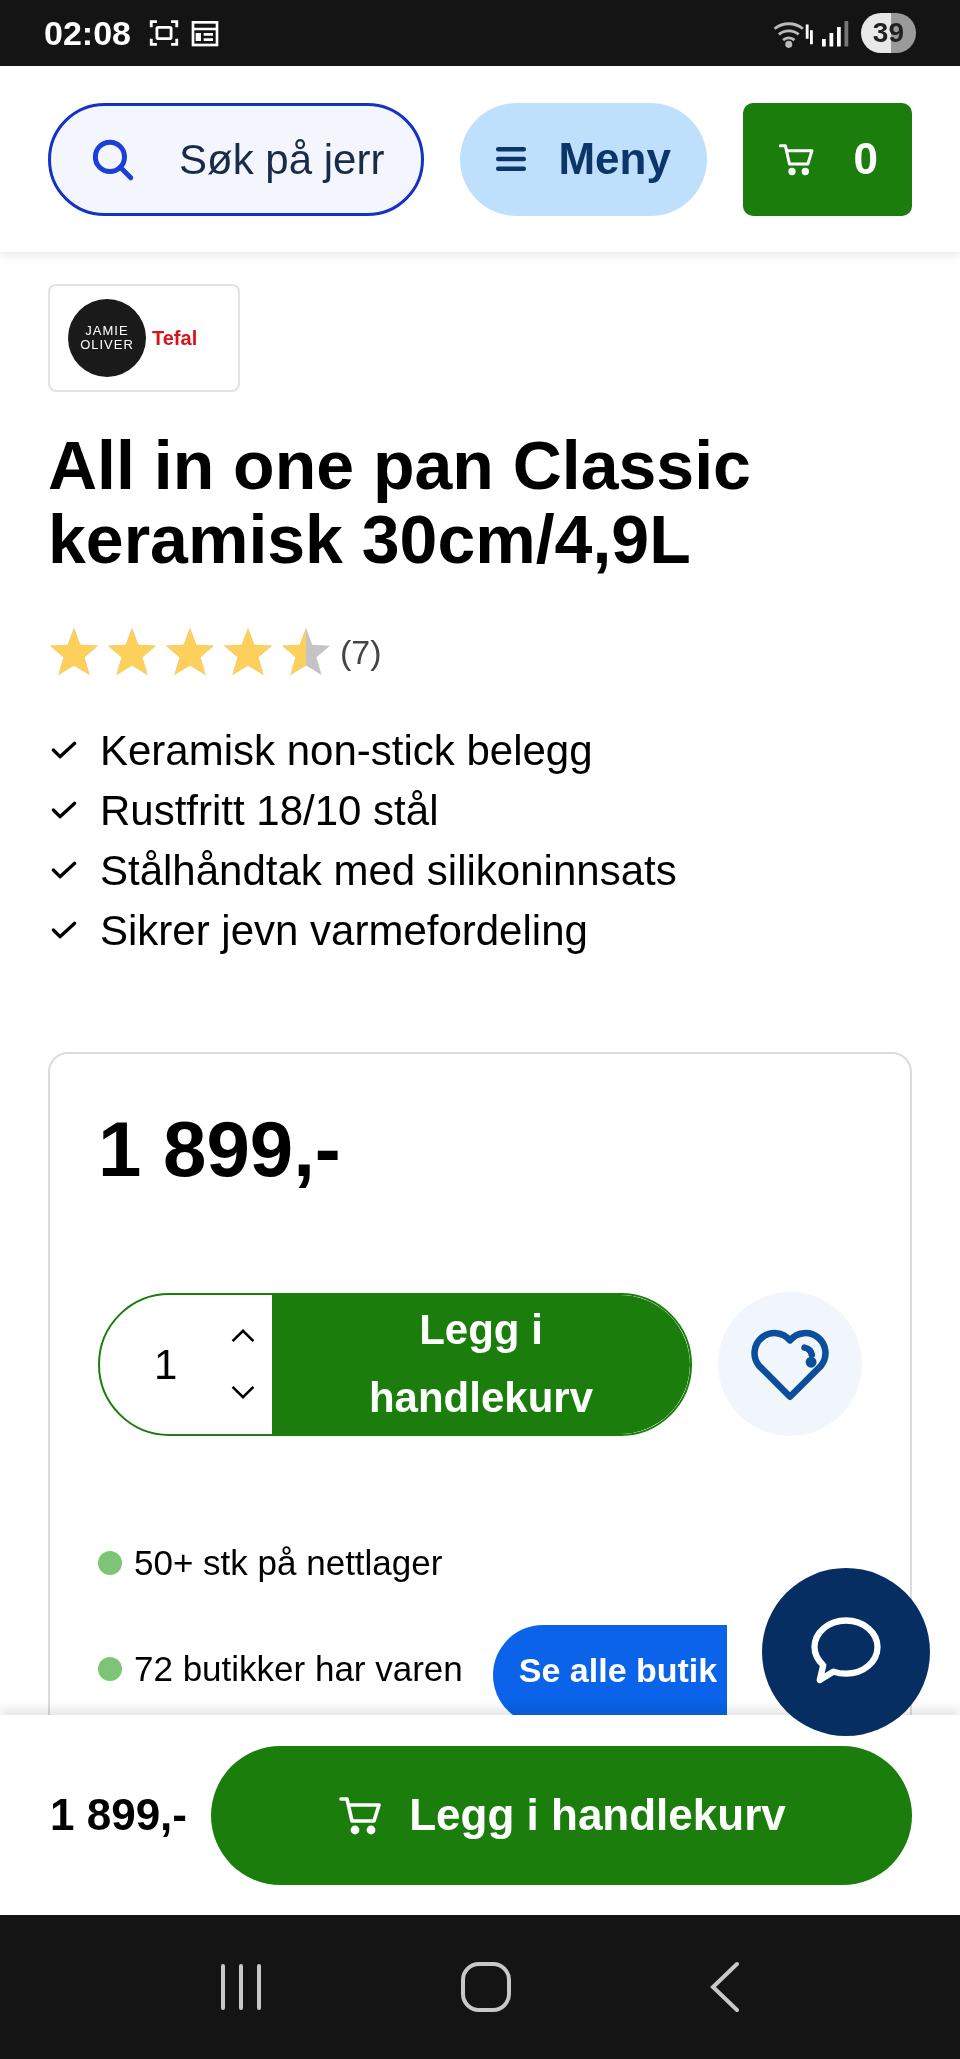 Image resolution: width=960 pixels, height=2059 pixels. Describe the element at coordinates (87, 33) in the screenshot. I see `clock: 02:08` at that location.